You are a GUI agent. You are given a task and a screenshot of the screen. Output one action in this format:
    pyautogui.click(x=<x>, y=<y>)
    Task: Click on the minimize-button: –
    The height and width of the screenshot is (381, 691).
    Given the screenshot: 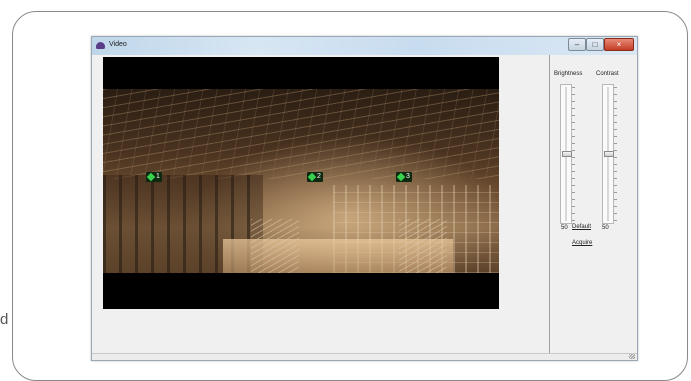 What is the action you would take?
    pyautogui.click(x=577, y=44)
    